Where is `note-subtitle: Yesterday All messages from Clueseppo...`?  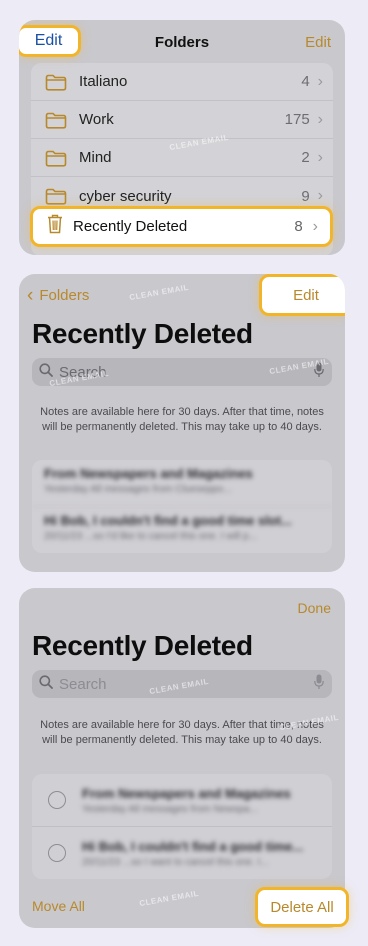
note-subtitle: Yesterday All messages from Clueseppo... is located at coordinates (138, 489).